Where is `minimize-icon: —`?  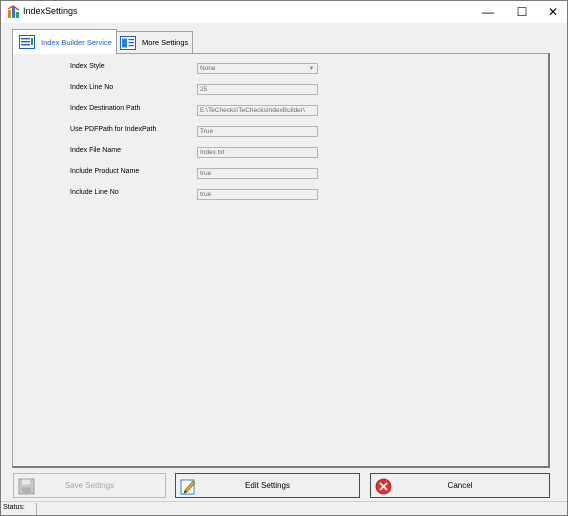
minimize-icon: — is located at coordinates (488, 12).